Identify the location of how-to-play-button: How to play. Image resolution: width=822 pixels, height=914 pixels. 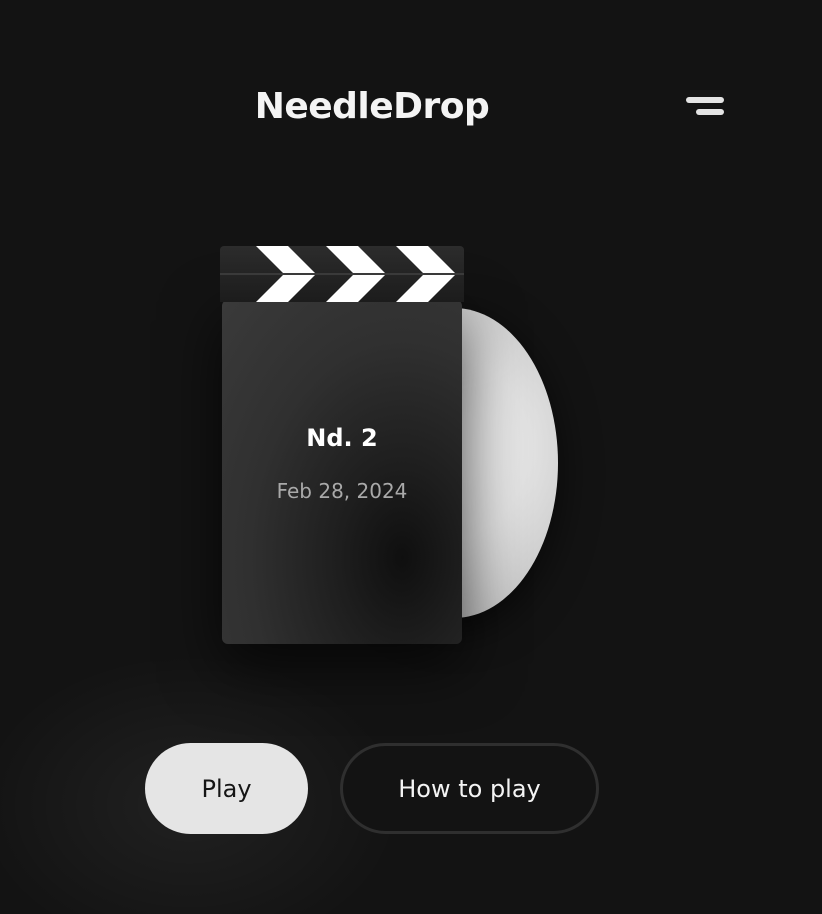
(469, 788).